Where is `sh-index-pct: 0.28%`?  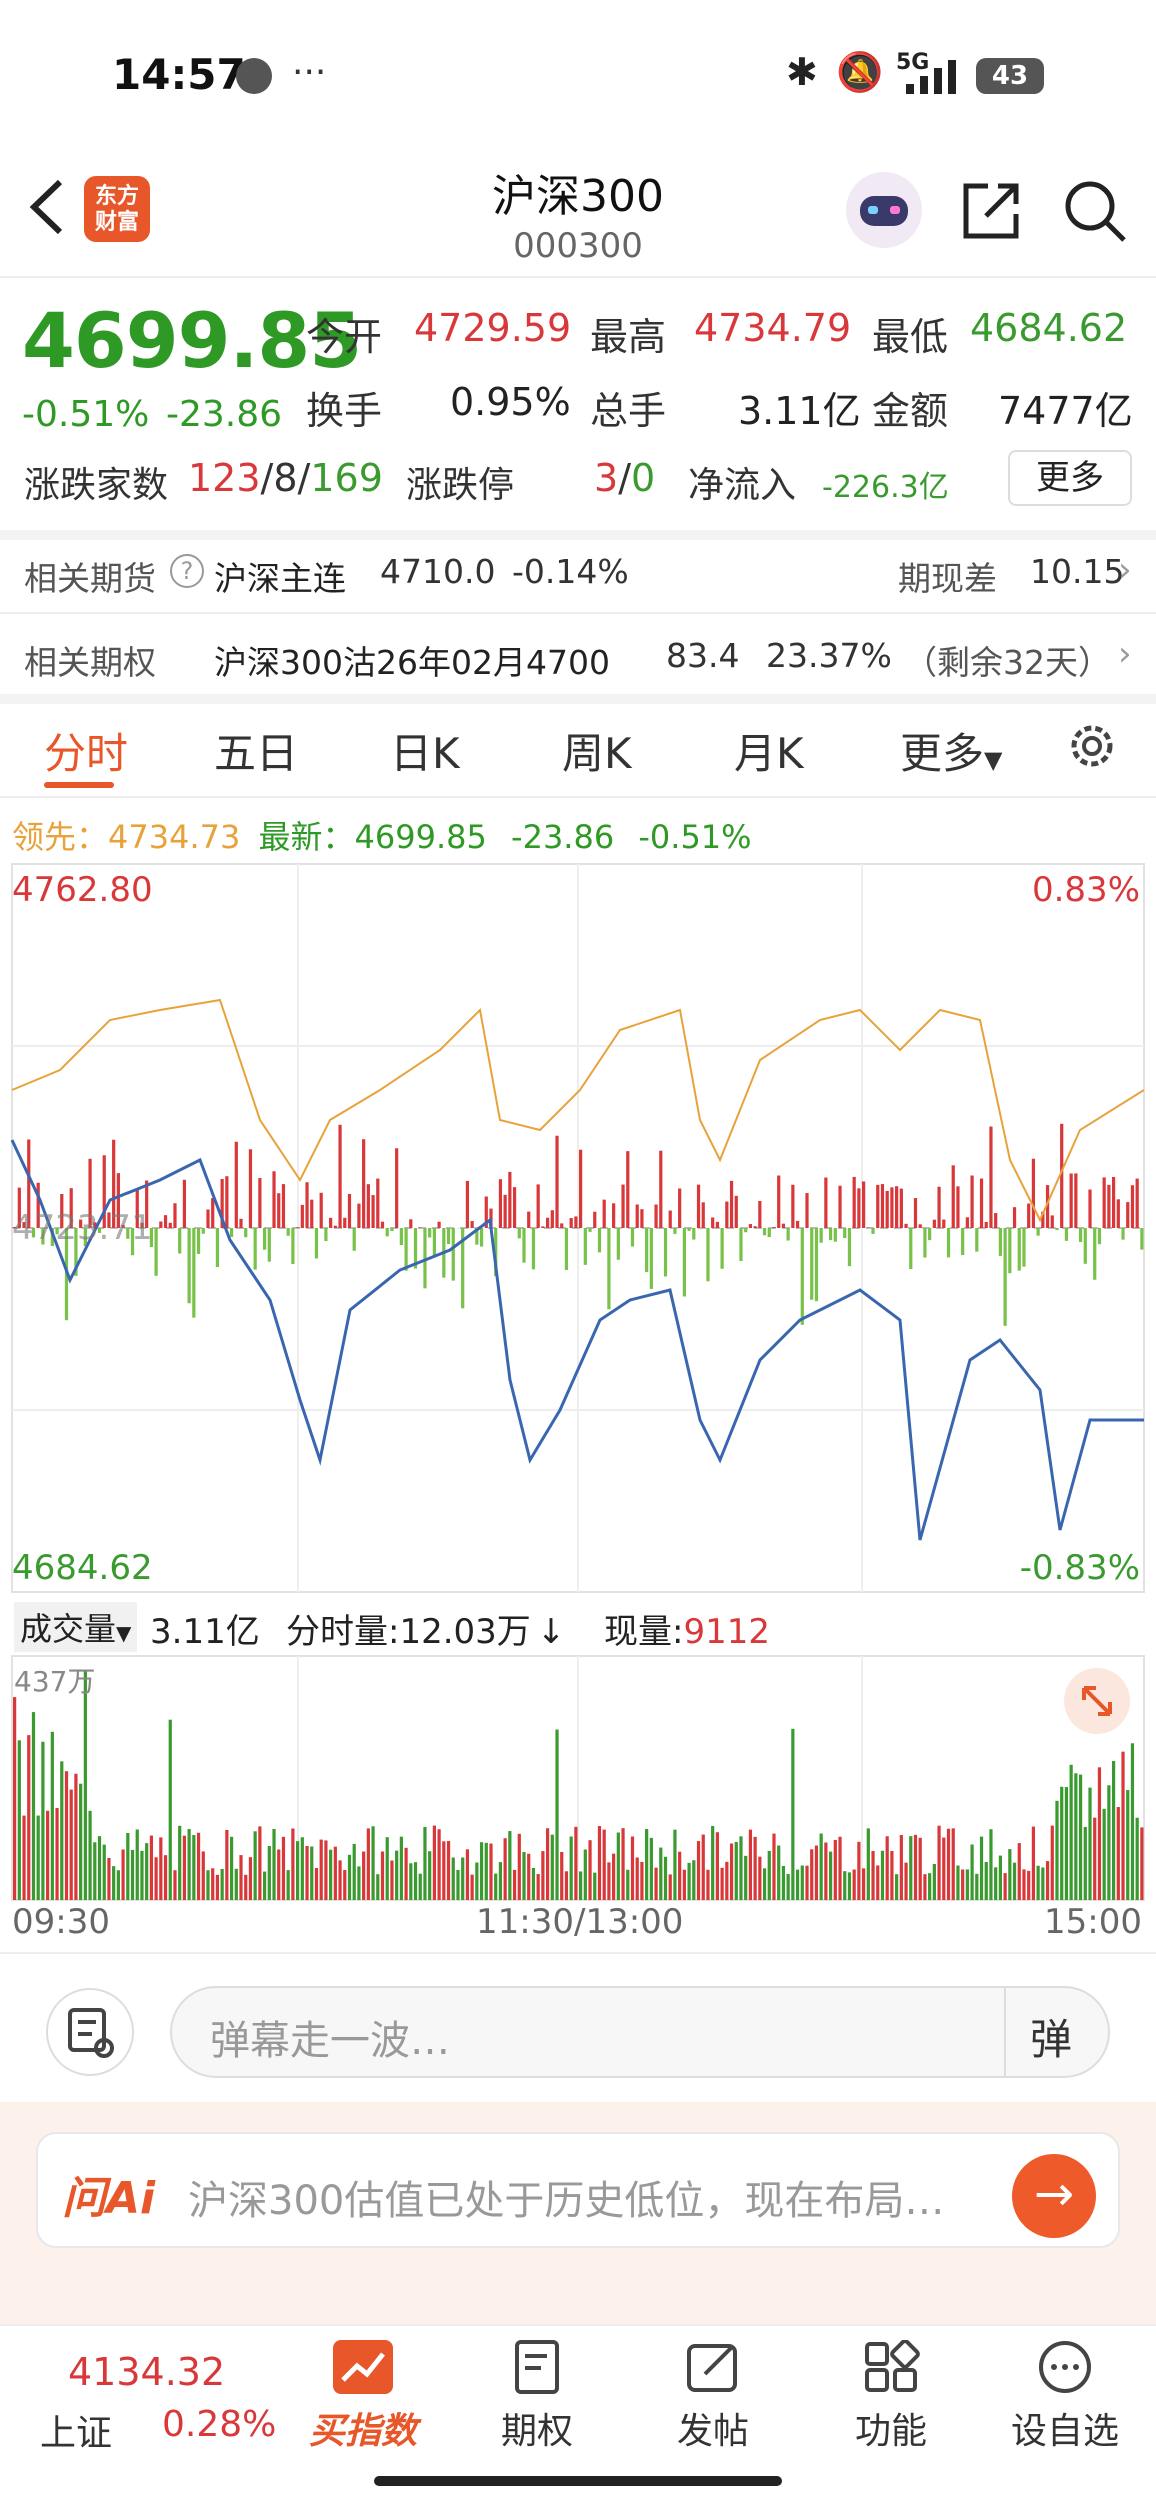 sh-index-pct: 0.28% is located at coordinates (219, 2424).